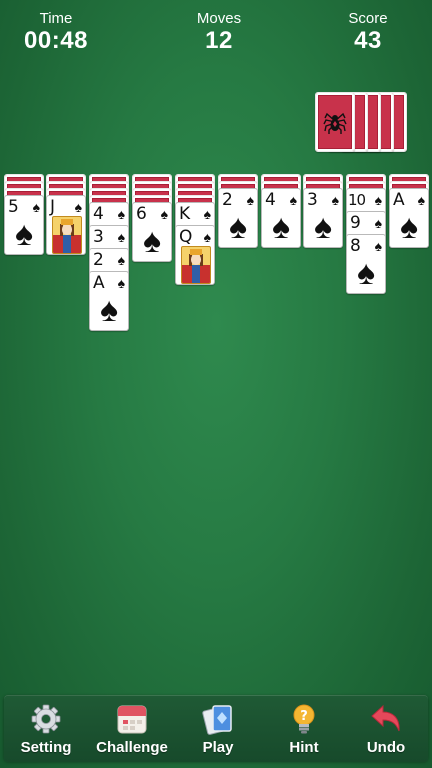  What do you see at coordinates (219, 40) in the screenshot?
I see `moves-value: 12` at bounding box center [219, 40].